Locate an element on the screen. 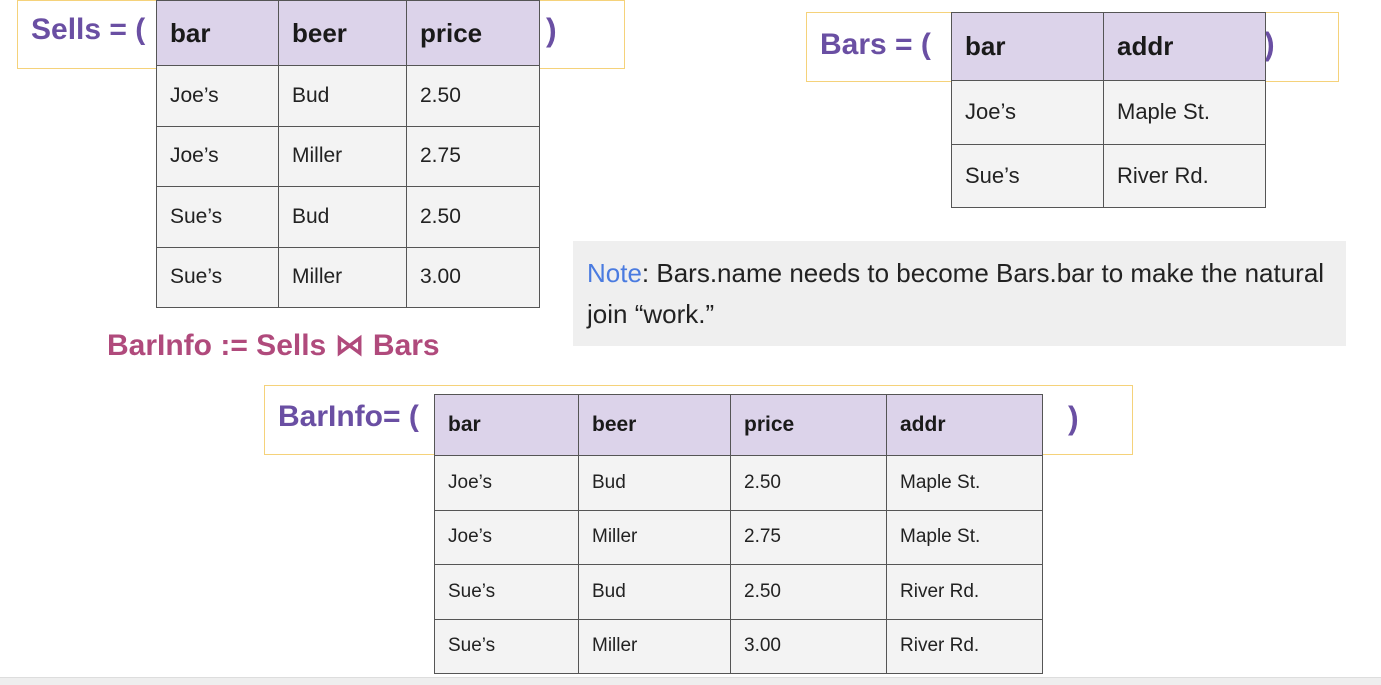 The width and height of the screenshot is (1381, 685). bars-col-addr: addr is located at coordinates (1184, 46).